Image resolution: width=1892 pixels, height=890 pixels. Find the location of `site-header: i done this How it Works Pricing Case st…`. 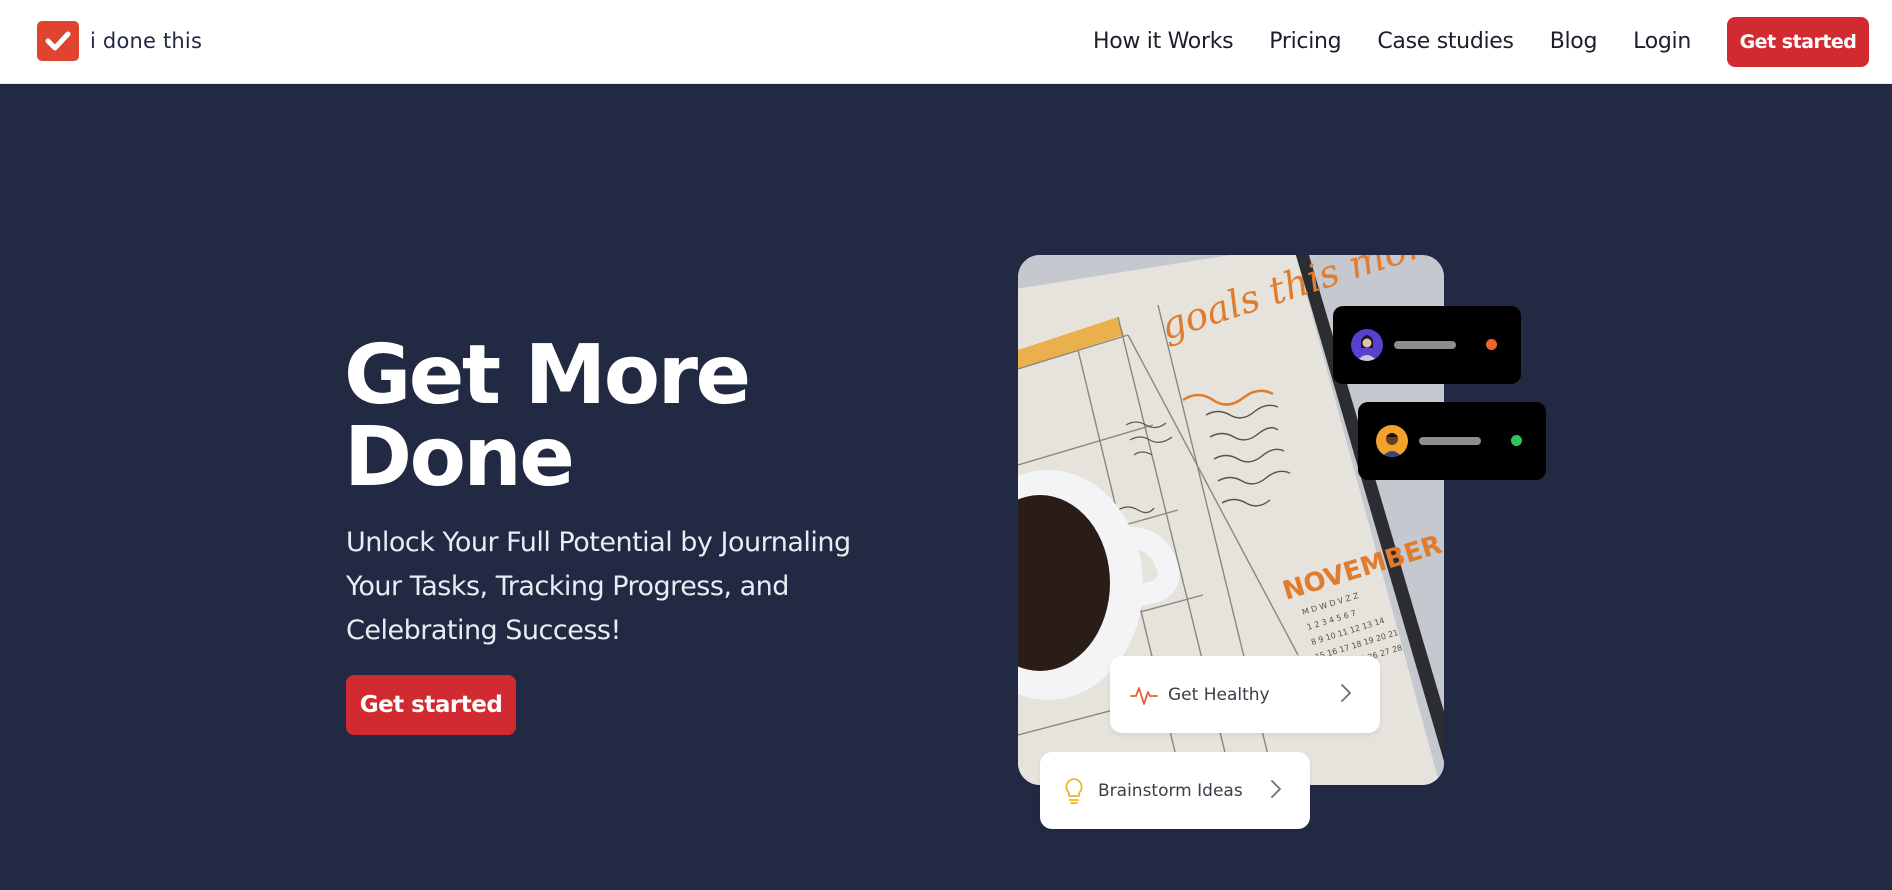

site-header: i done this How it Works Pricing Case st… is located at coordinates (946, 42).